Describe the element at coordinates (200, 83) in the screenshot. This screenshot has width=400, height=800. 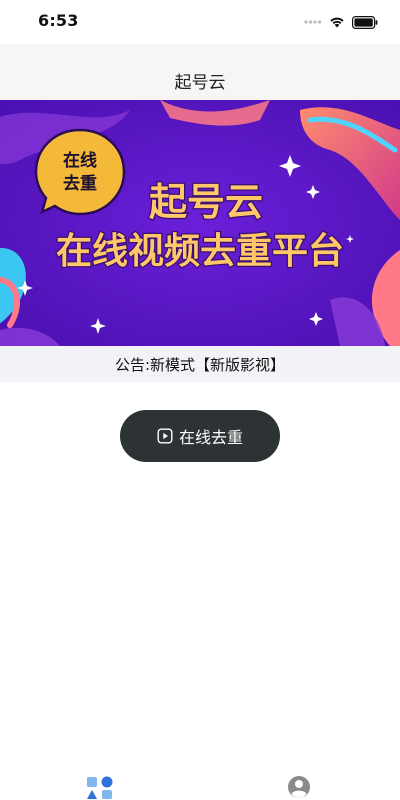
I see `page-title: 起号云` at that location.